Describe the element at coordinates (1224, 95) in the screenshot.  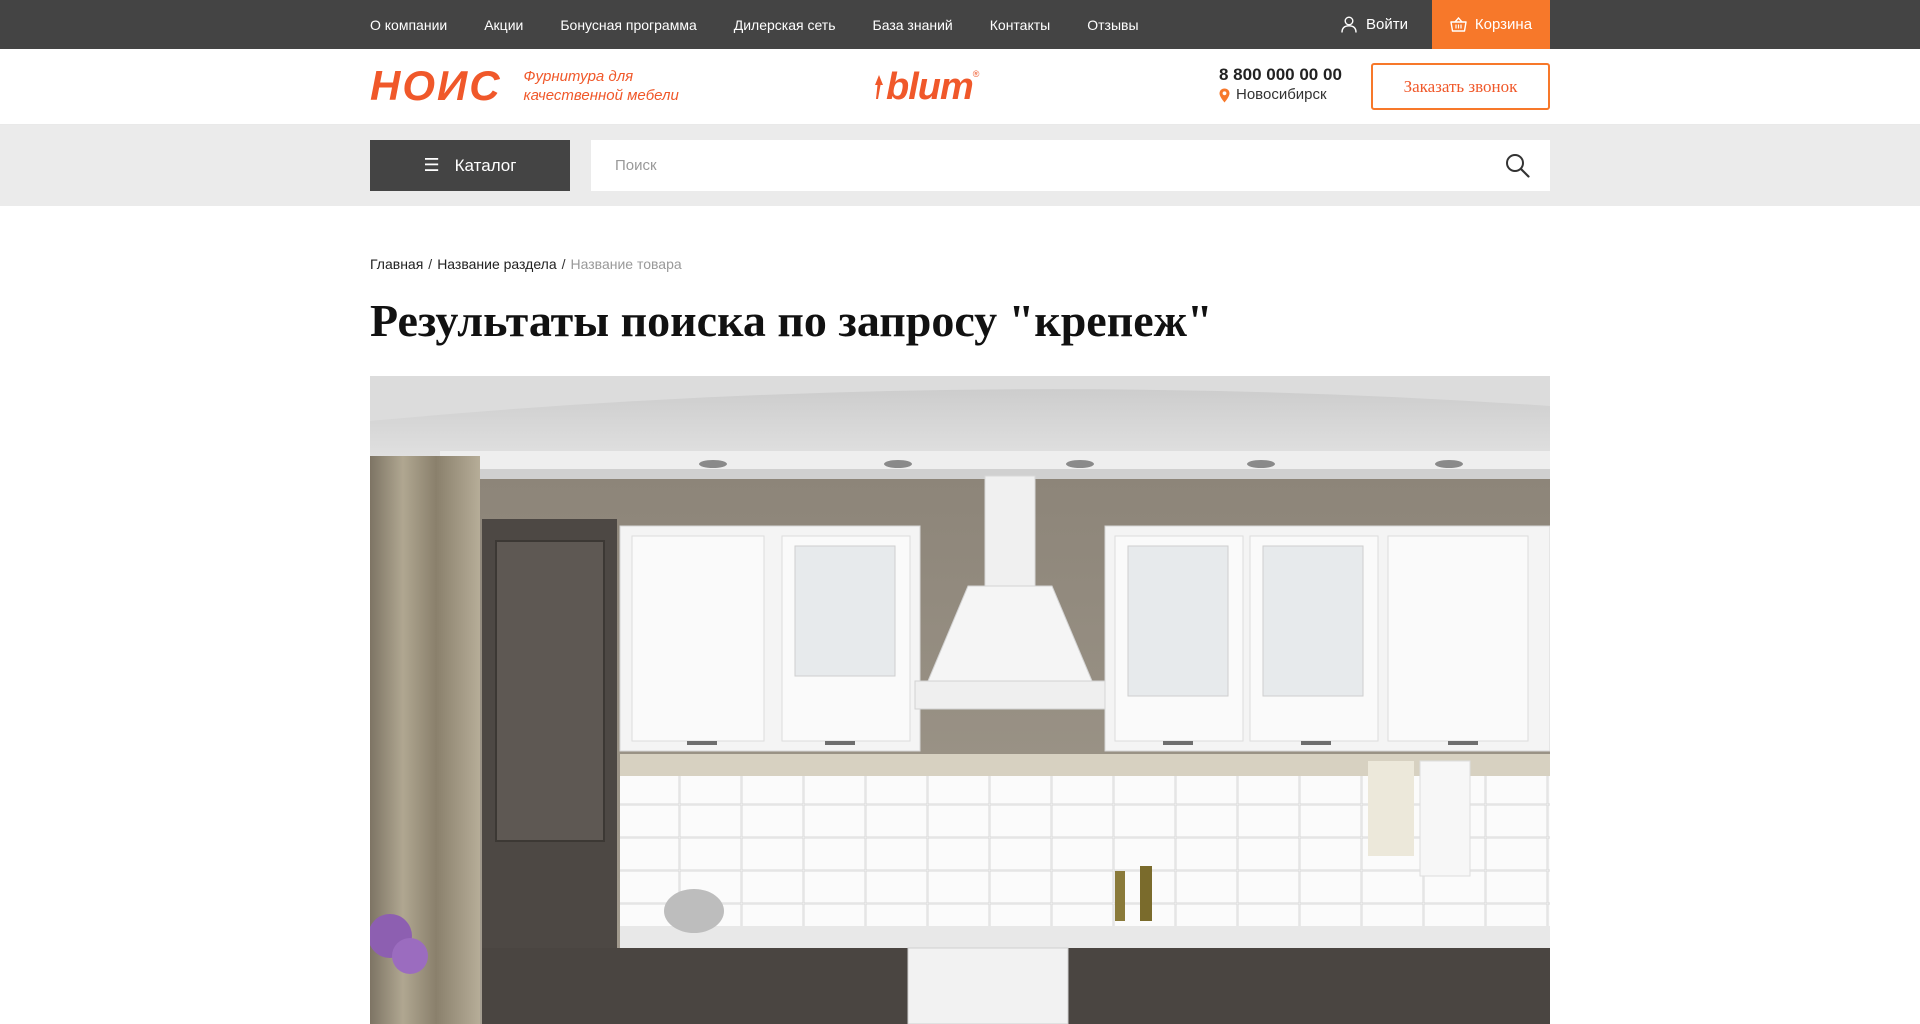
I see `map-pin-icon` at that location.